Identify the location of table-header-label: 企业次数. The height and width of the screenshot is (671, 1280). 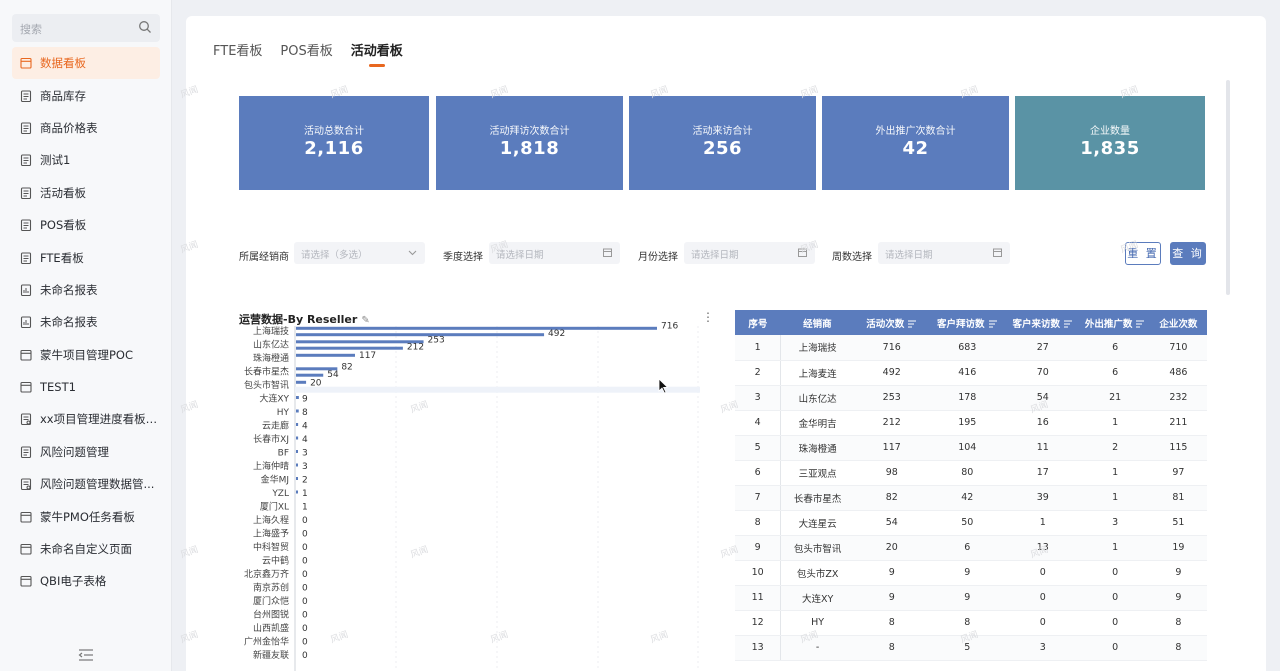
(1178, 324).